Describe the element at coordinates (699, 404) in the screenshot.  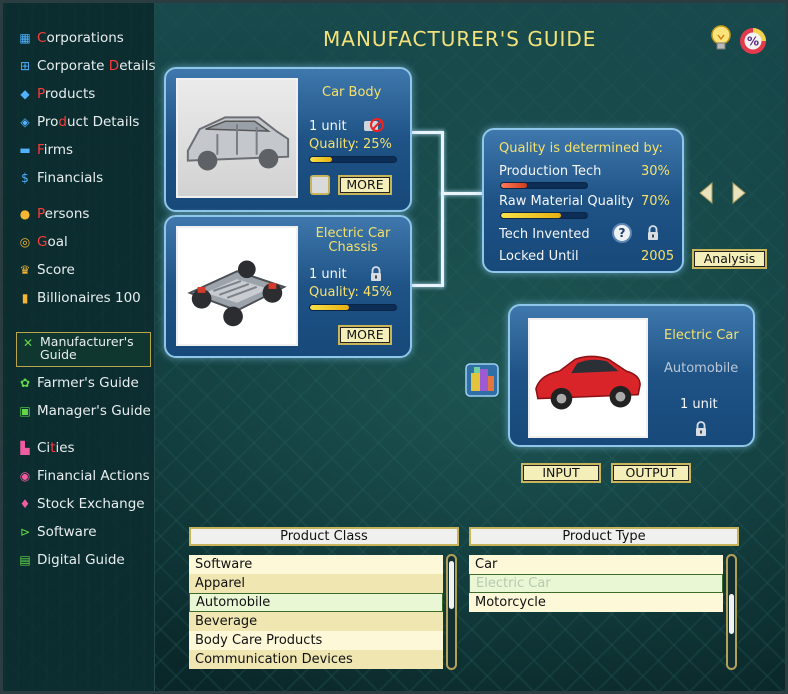
I see `output-units: 1 unit` at that location.